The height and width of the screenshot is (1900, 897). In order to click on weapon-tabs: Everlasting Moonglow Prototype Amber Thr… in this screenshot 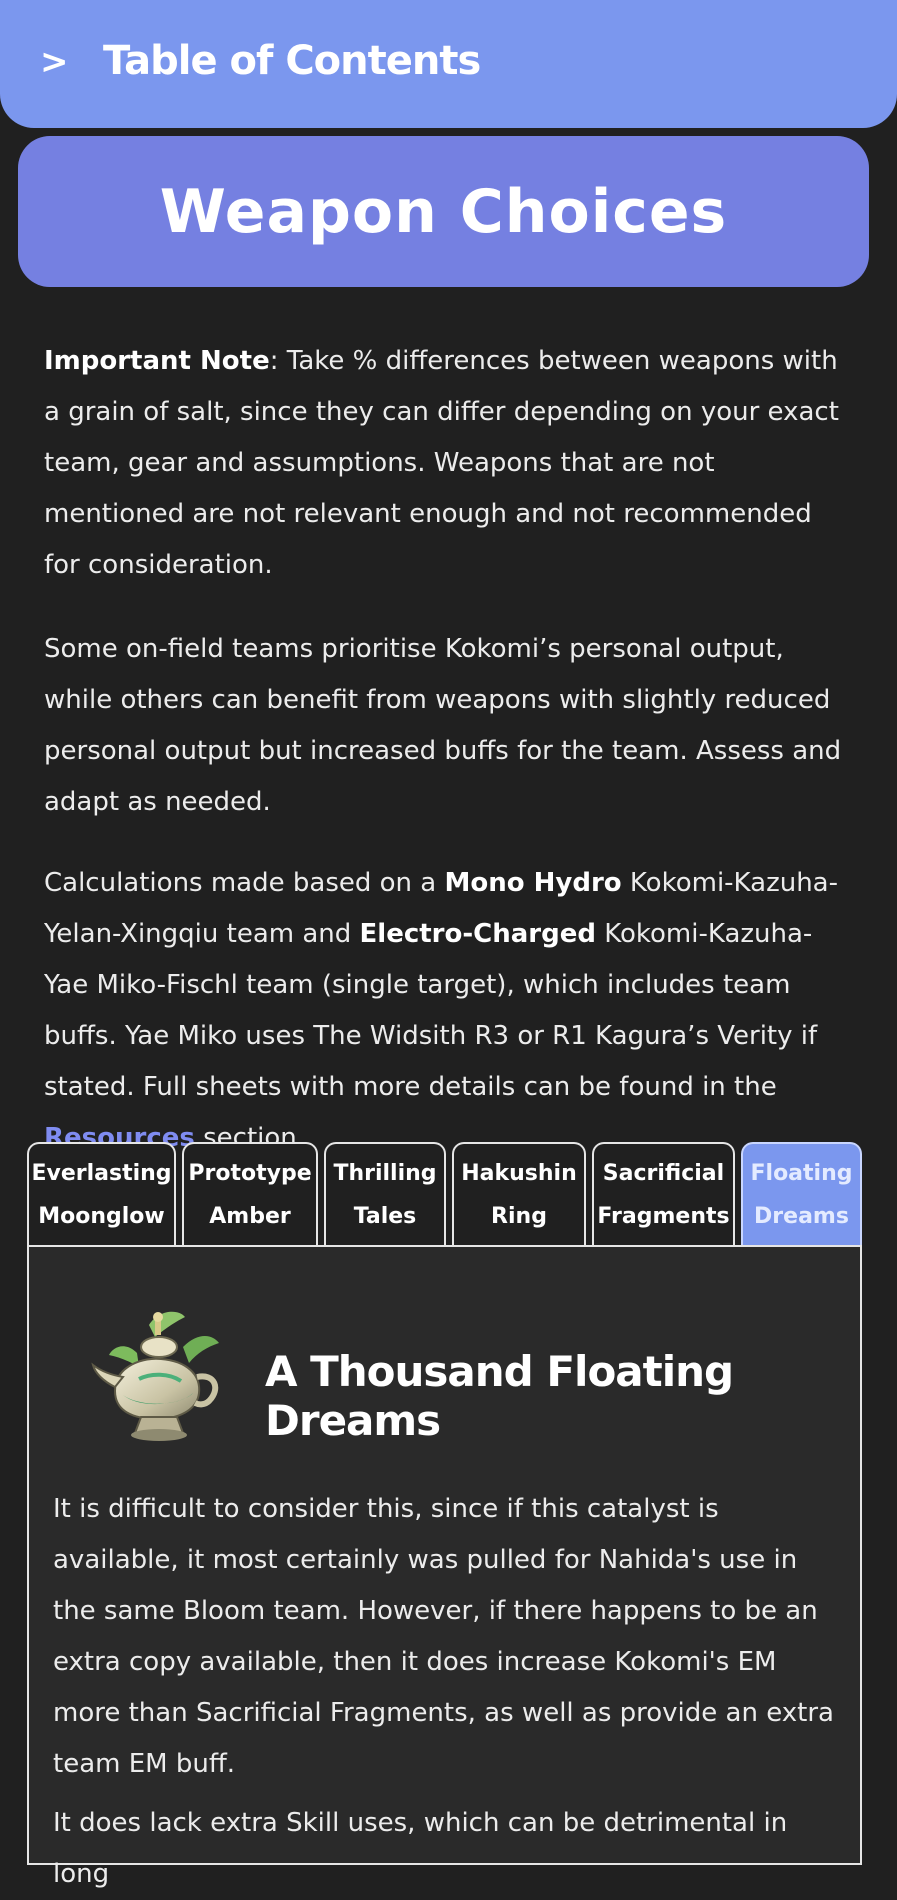, I will do `click(444, 1194)`.